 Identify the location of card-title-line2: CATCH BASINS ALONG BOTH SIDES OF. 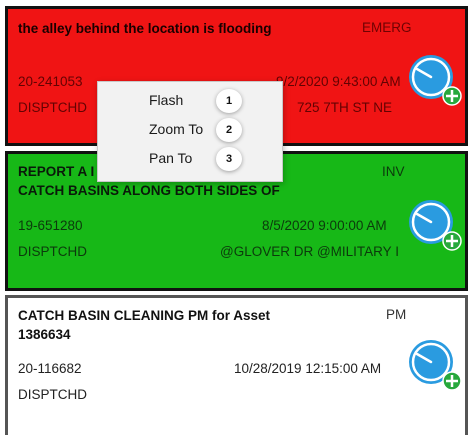
(149, 190).